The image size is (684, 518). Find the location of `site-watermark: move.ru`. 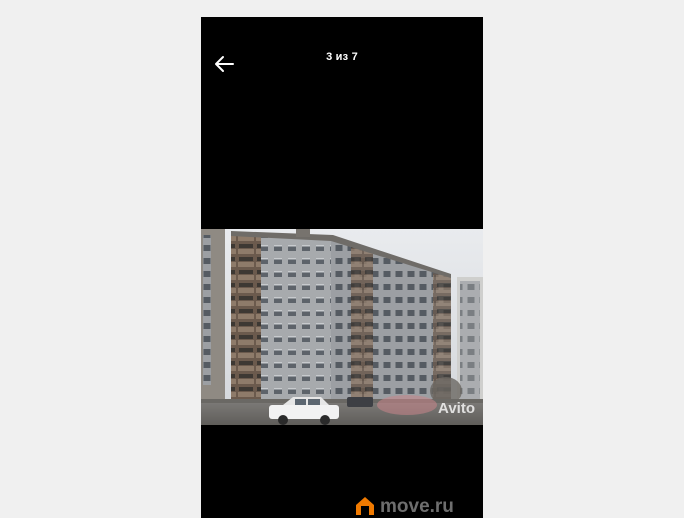

site-watermark: move.ru is located at coordinates (404, 506).